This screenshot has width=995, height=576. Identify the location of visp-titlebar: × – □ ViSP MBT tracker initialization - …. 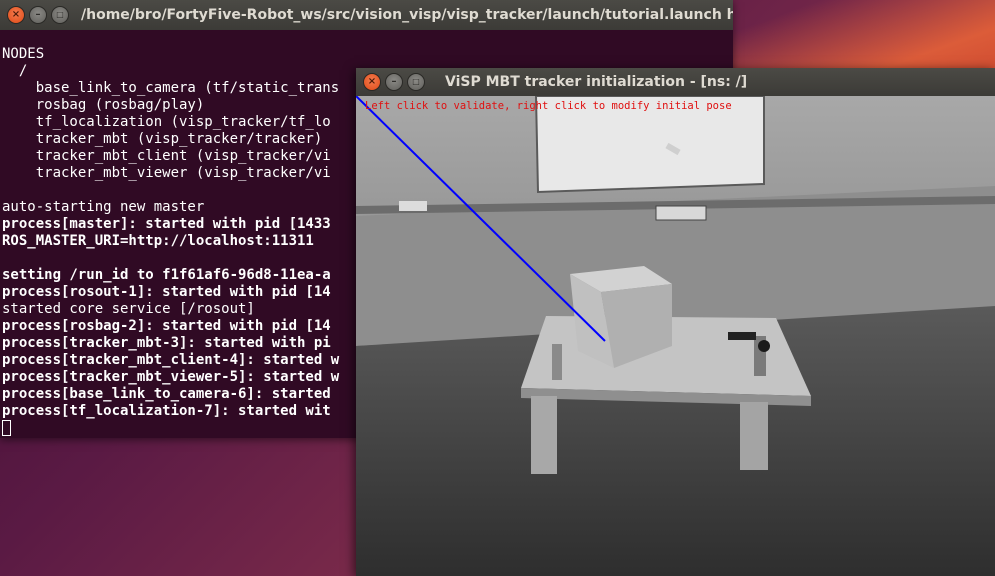
(675, 82).